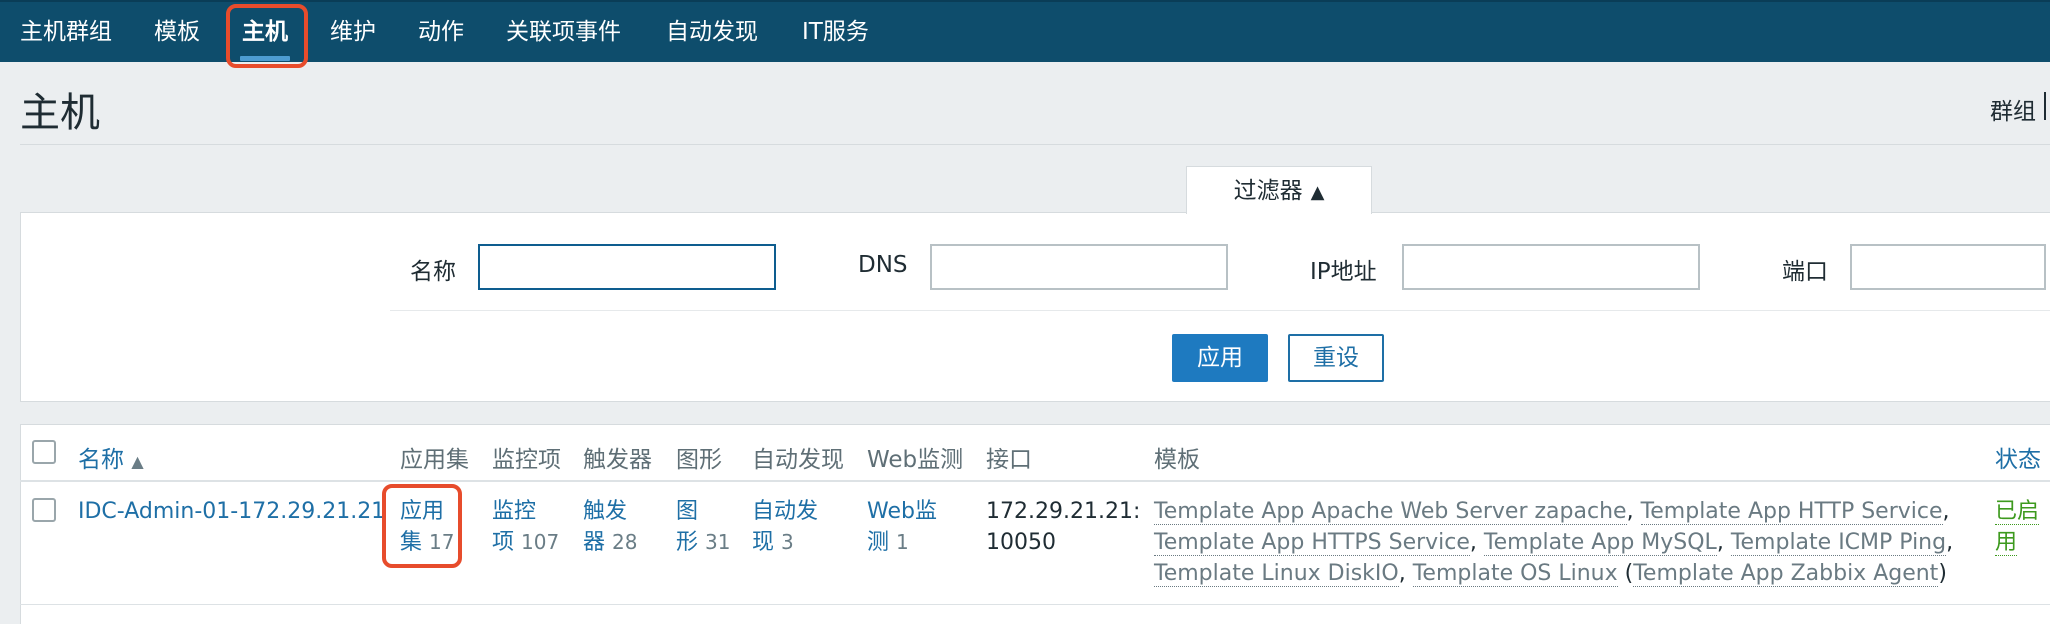 The image size is (2050, 624). Describe the element at coordinates (1312, 543) in the screenshot. I see `template-link: Template App HTTPS Service` at that location.